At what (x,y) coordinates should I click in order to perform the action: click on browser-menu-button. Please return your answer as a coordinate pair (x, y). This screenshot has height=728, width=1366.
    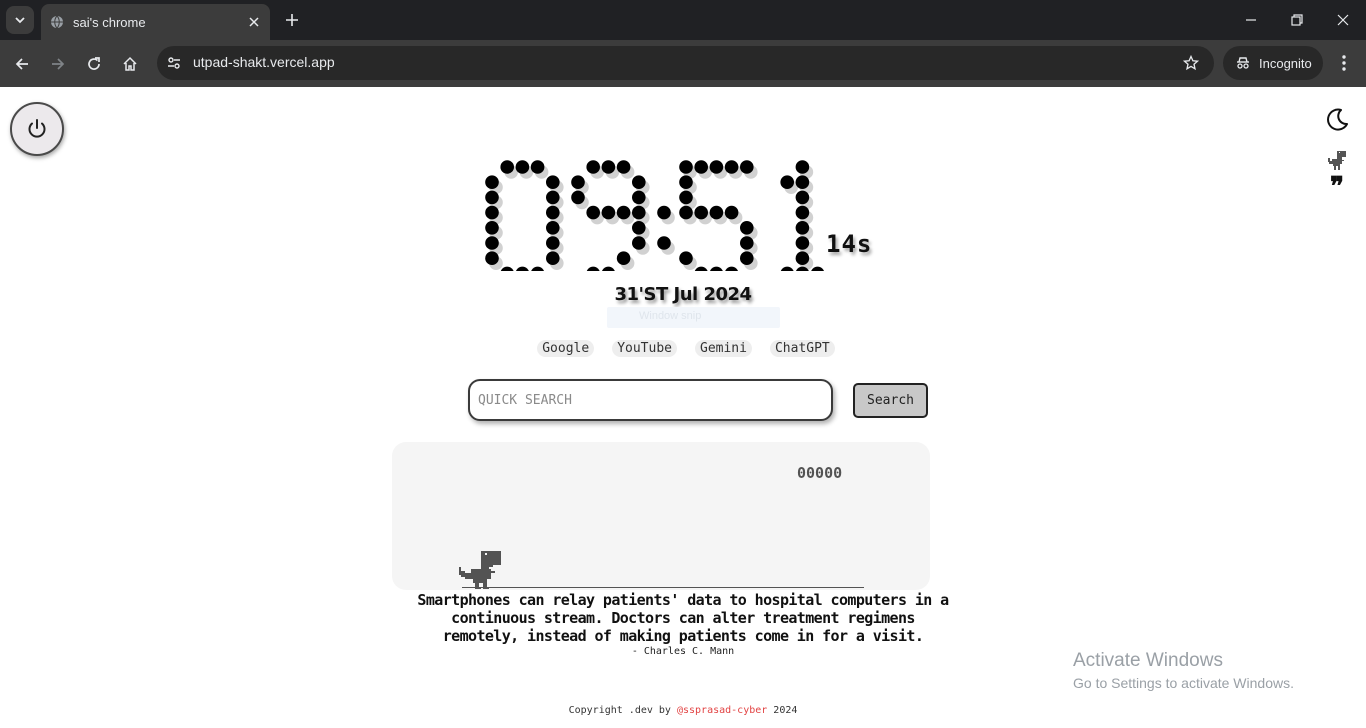
    Looking at the image, I should click on (1344, 63).